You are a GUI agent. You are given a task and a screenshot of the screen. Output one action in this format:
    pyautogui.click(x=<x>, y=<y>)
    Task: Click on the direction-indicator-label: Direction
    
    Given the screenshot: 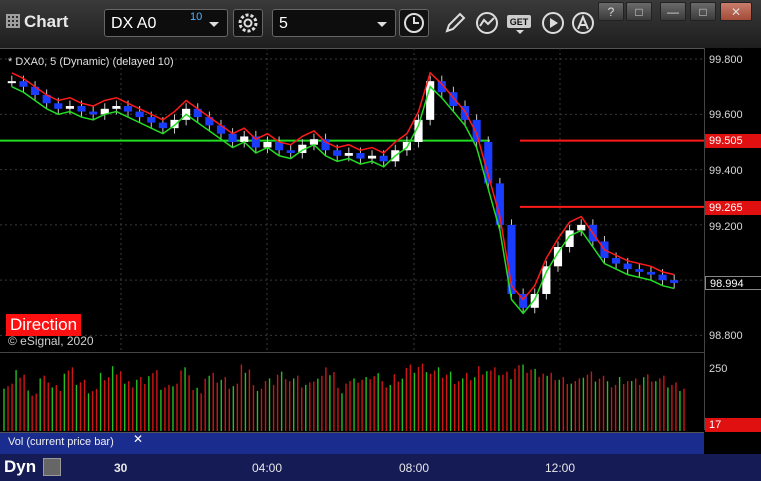 What is the action you would take?
    pyautogui.click(x=44, y=325)
    